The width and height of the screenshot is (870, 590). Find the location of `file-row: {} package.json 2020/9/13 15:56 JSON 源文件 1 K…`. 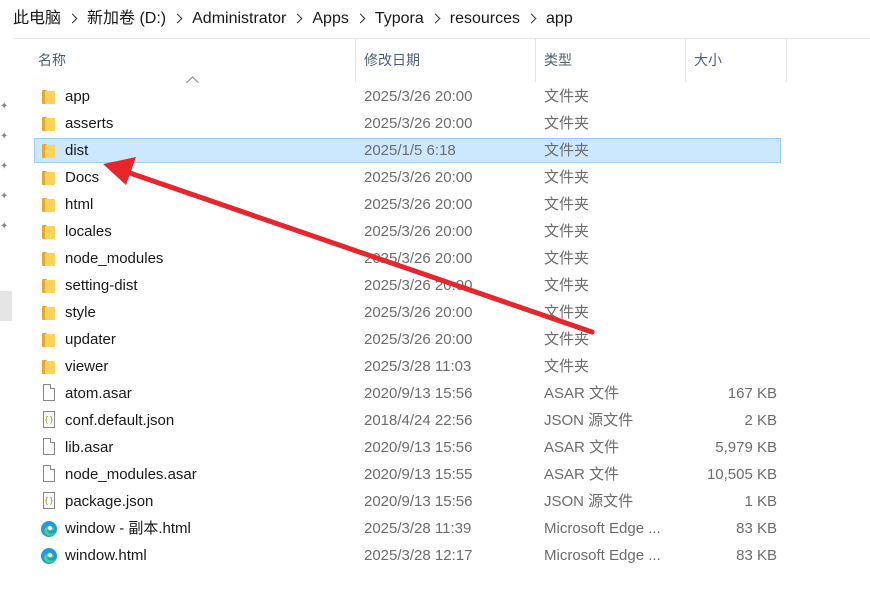

file-row: {} package.json 2020/9/13 15:56 JSON 源文件 1 K… is located at coordinates (435, 501).